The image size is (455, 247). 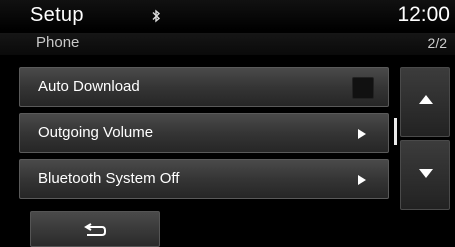 What do you see at coordinates (96, 132) in the screenshot?
I see `list-item-label: Outgoing Volume` at bounding box center [96, 132].